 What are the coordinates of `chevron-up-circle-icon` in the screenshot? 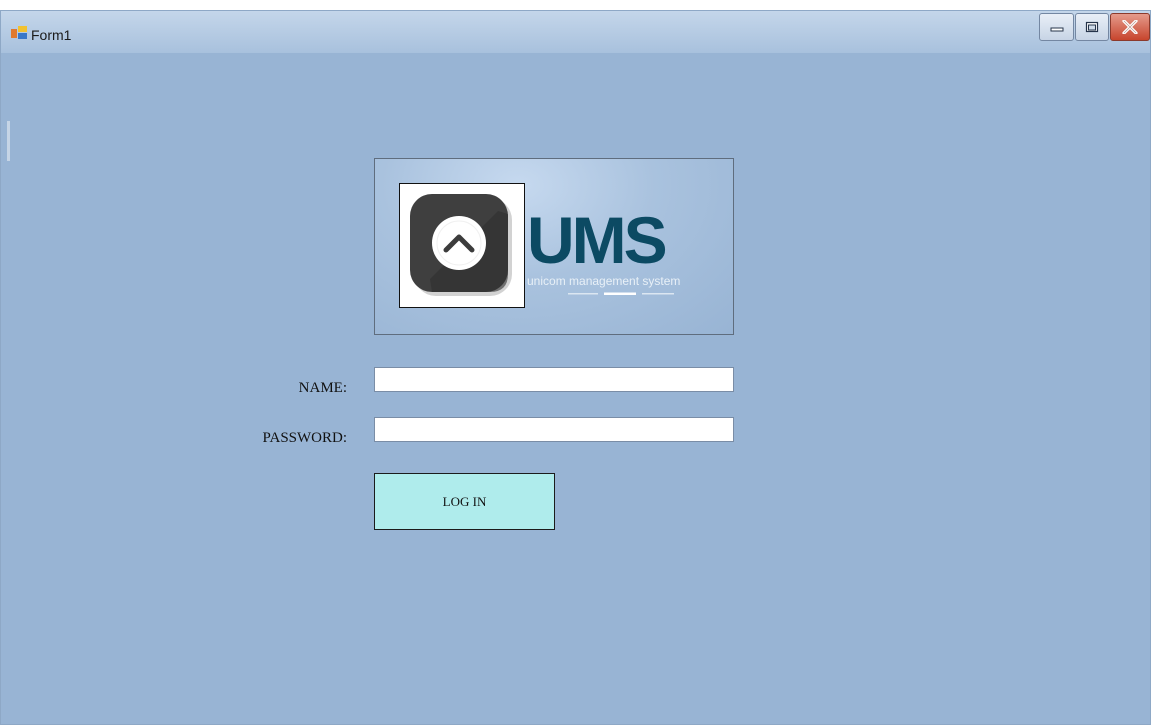 It's located at (461, 245).